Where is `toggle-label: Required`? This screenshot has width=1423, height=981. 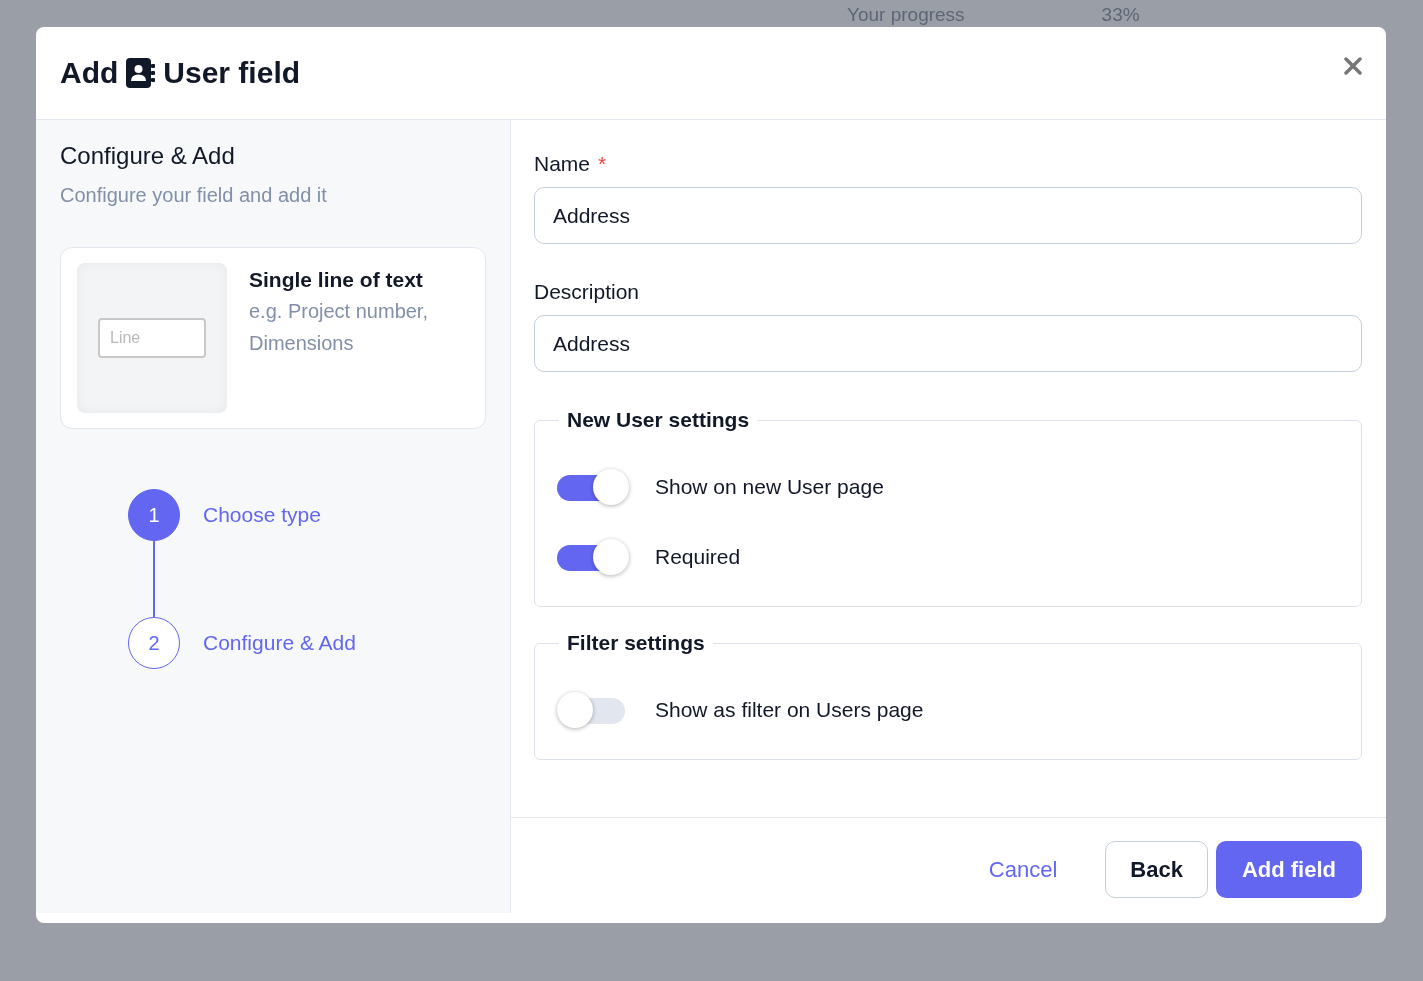
toggle-label: Required is located at coordinates (698, 557).